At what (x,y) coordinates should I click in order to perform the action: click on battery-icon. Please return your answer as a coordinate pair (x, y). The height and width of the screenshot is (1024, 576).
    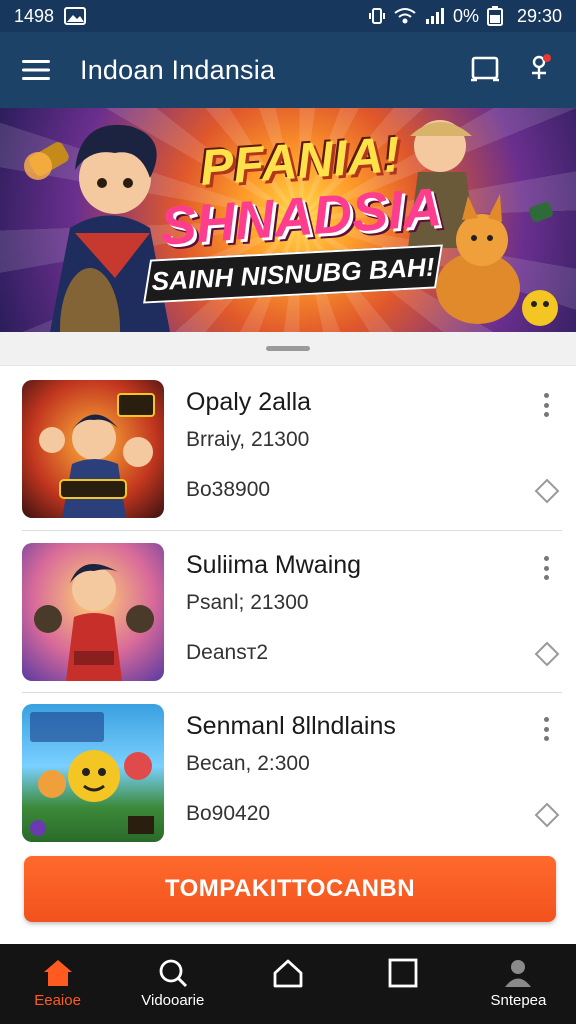
    Looking at the image, I should click on (494, 16).